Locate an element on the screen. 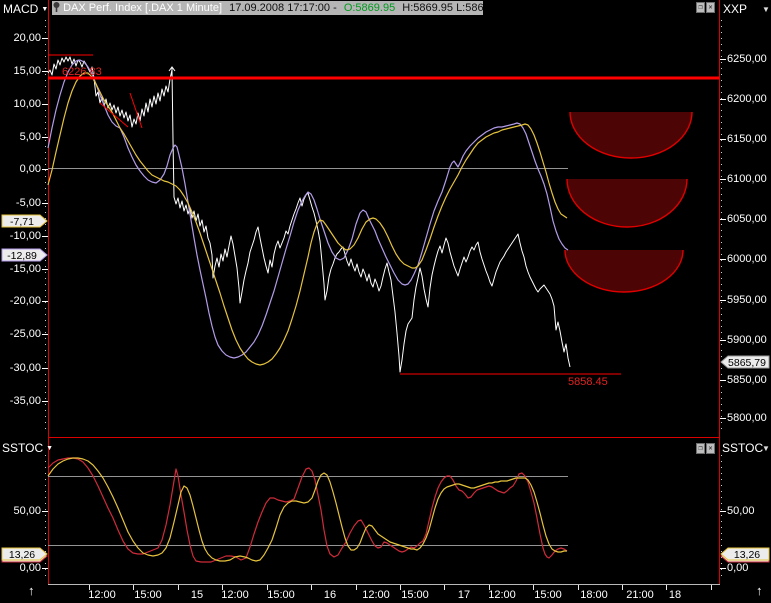  price-axis-label: 6000,00 is located at coordinates (747, 259).